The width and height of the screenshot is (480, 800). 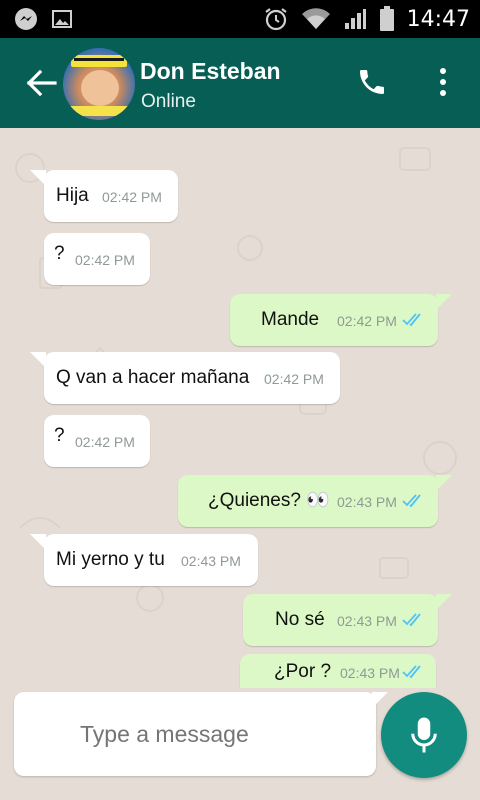 What do you see at coordinates (387, 19) in the screenshot?
I see `battery-icon` at bounding box center [387, 19].